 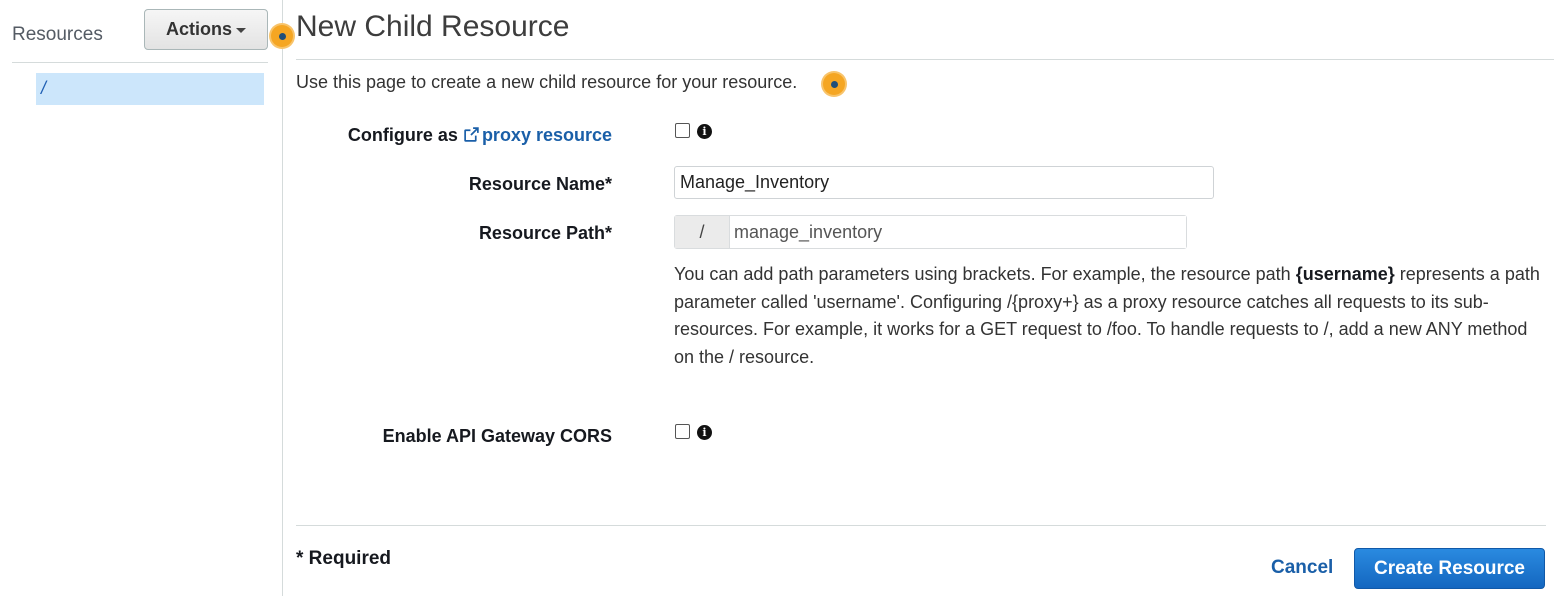 What do you see at coordinates (150, 89) in the screenshot?
I see `resource-tree-item-root: /` at bounding box center [150, 89].